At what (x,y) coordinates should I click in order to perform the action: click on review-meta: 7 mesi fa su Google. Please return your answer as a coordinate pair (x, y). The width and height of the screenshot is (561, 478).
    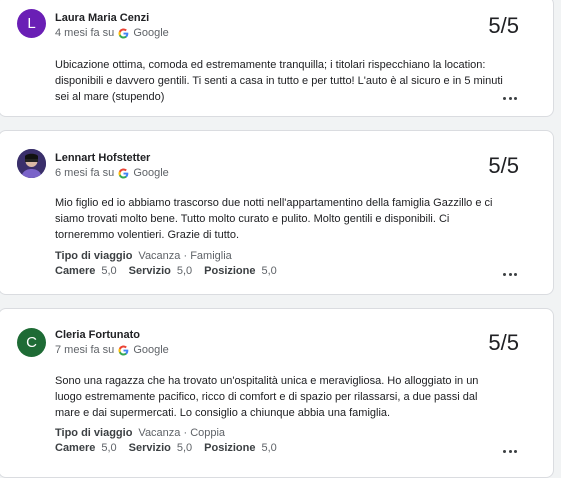
    Looking at the image, I should click on (112, 350).